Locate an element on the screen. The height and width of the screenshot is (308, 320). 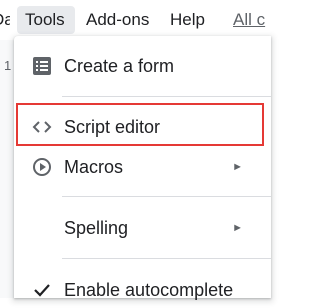
menu-item-label: Macros is located at coordinates (94, 167).